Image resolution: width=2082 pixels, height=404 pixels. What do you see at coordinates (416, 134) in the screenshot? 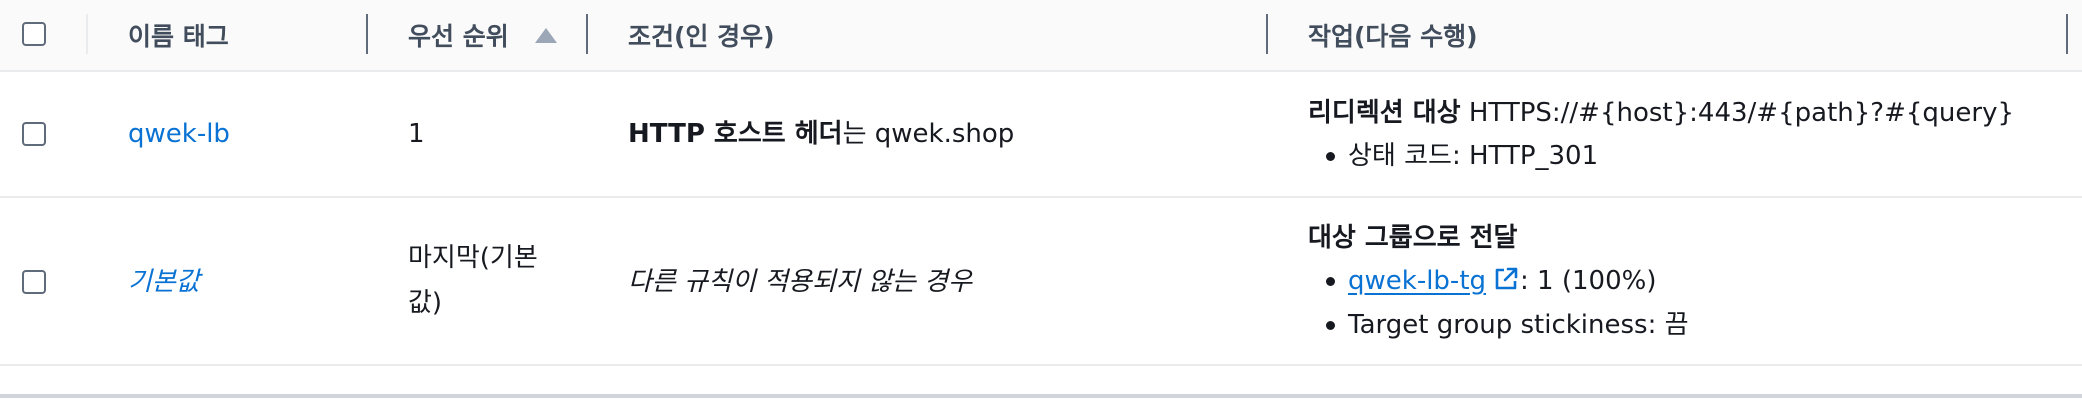
I see `rule-priority: 1` at bounding box center [416, 134].